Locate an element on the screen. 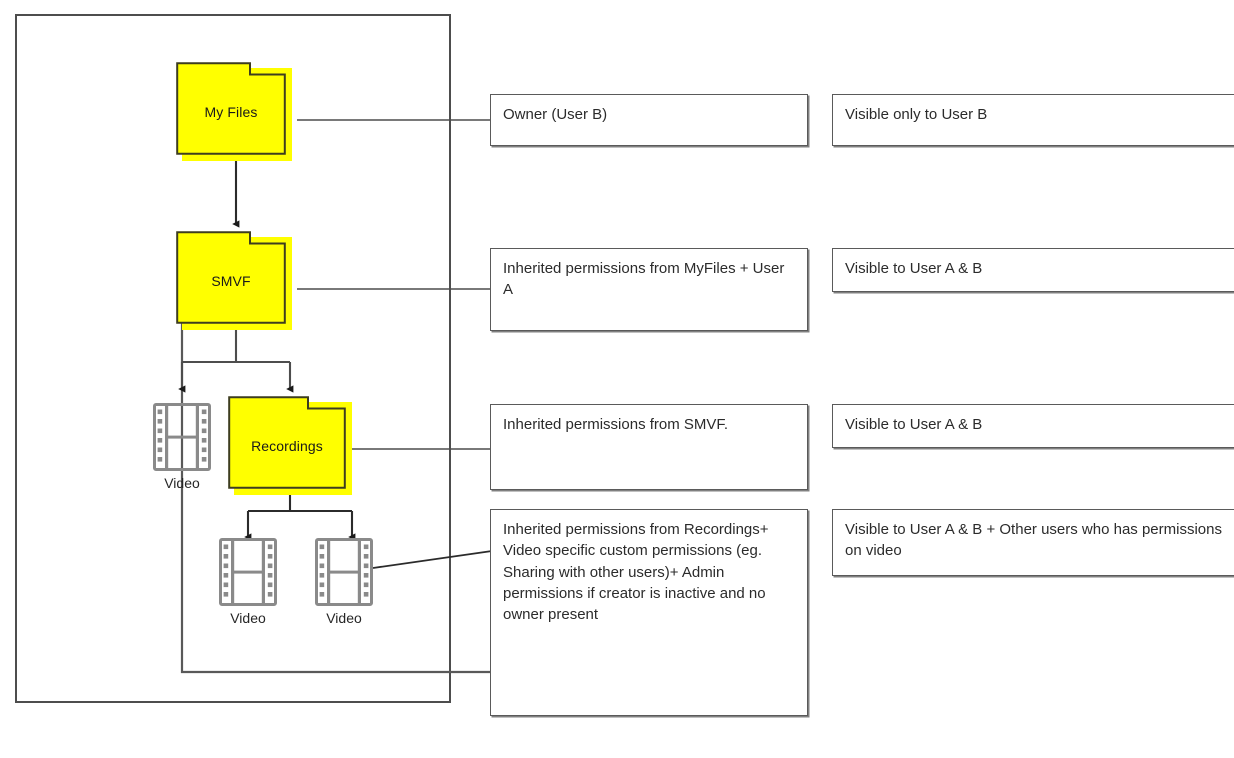  callout-permission-recordings: Inherited permissions from SMVF. is located at coordinates (649, 447).